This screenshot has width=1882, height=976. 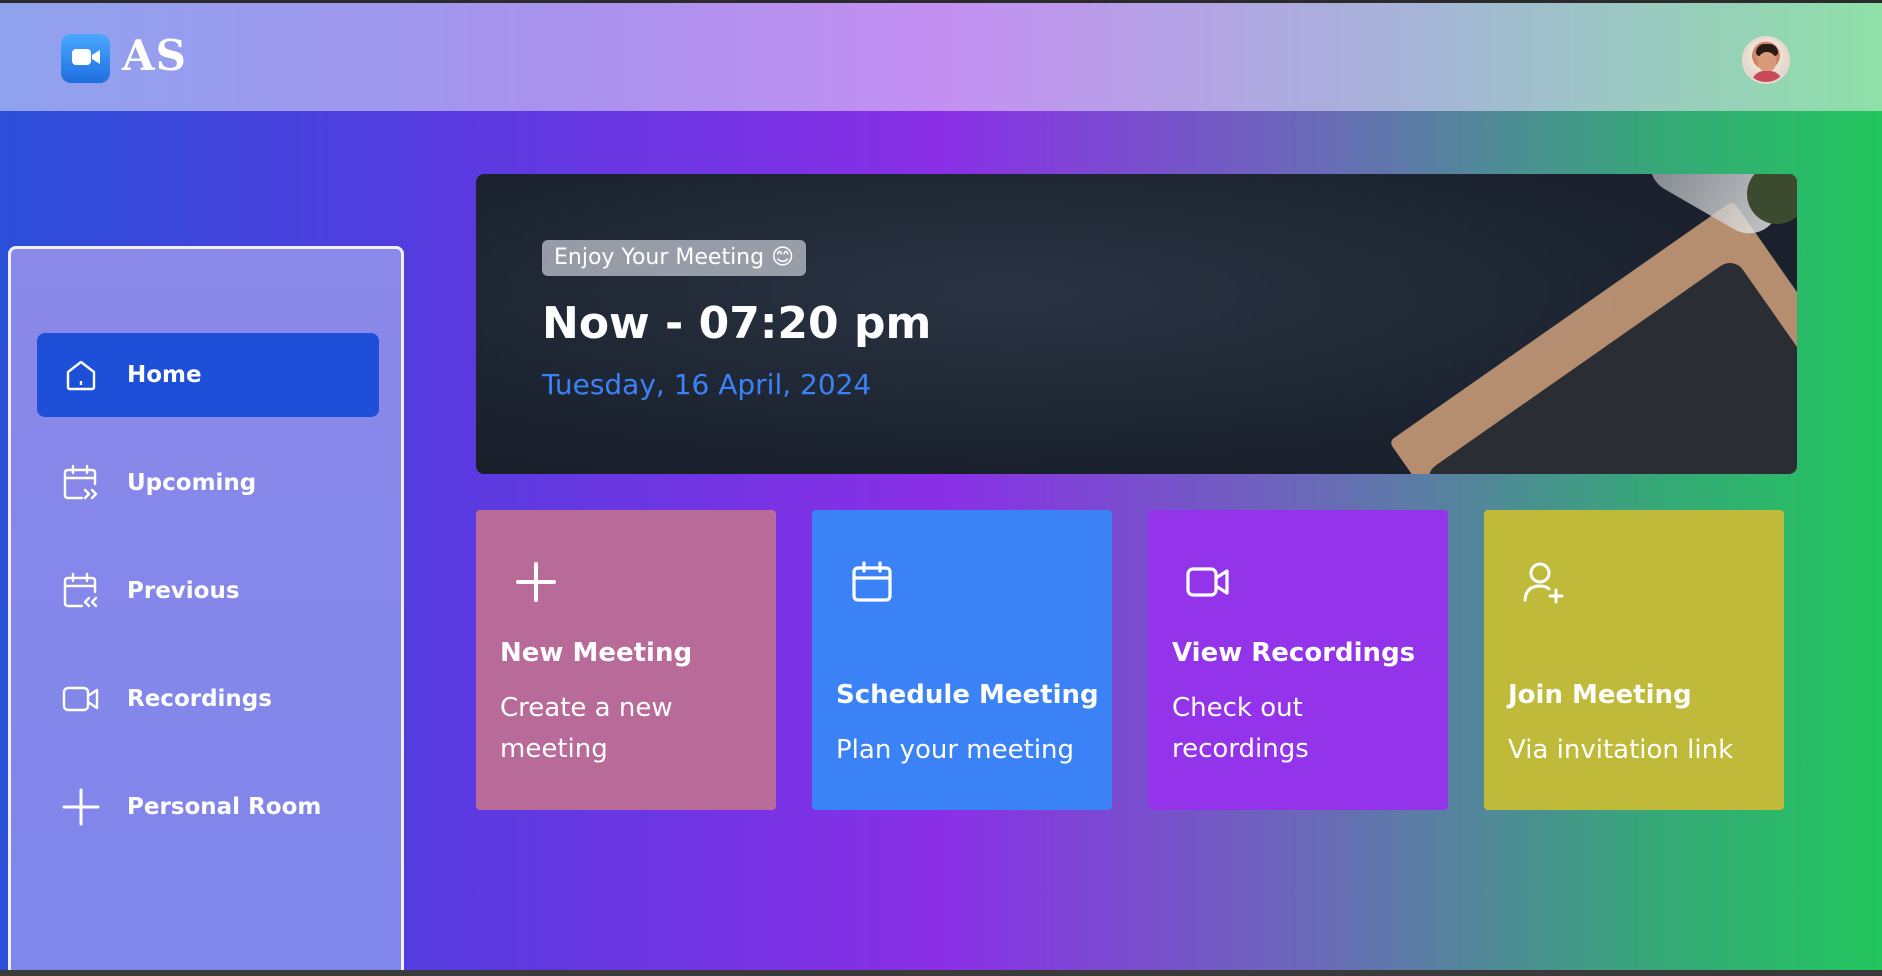 I want to click on sidebar-item-label: Home, so click(x=164, y=375).